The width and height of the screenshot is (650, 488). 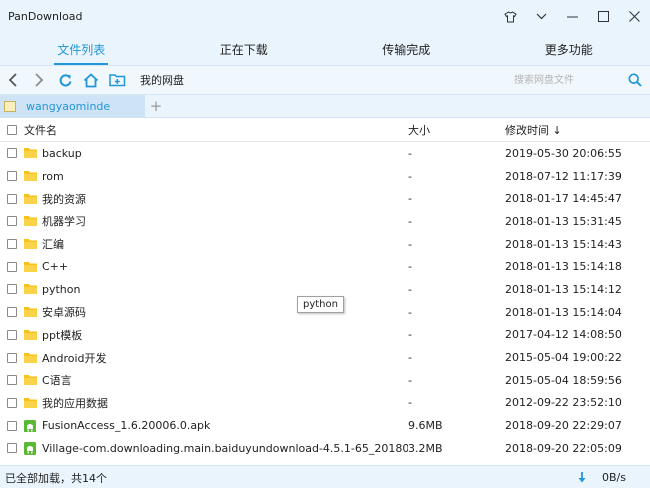 What do you see at coordinates (570, 130) in the screenshot?
I see `column-header-time: 修改时间 ↓` at bounding box center [570, 130].